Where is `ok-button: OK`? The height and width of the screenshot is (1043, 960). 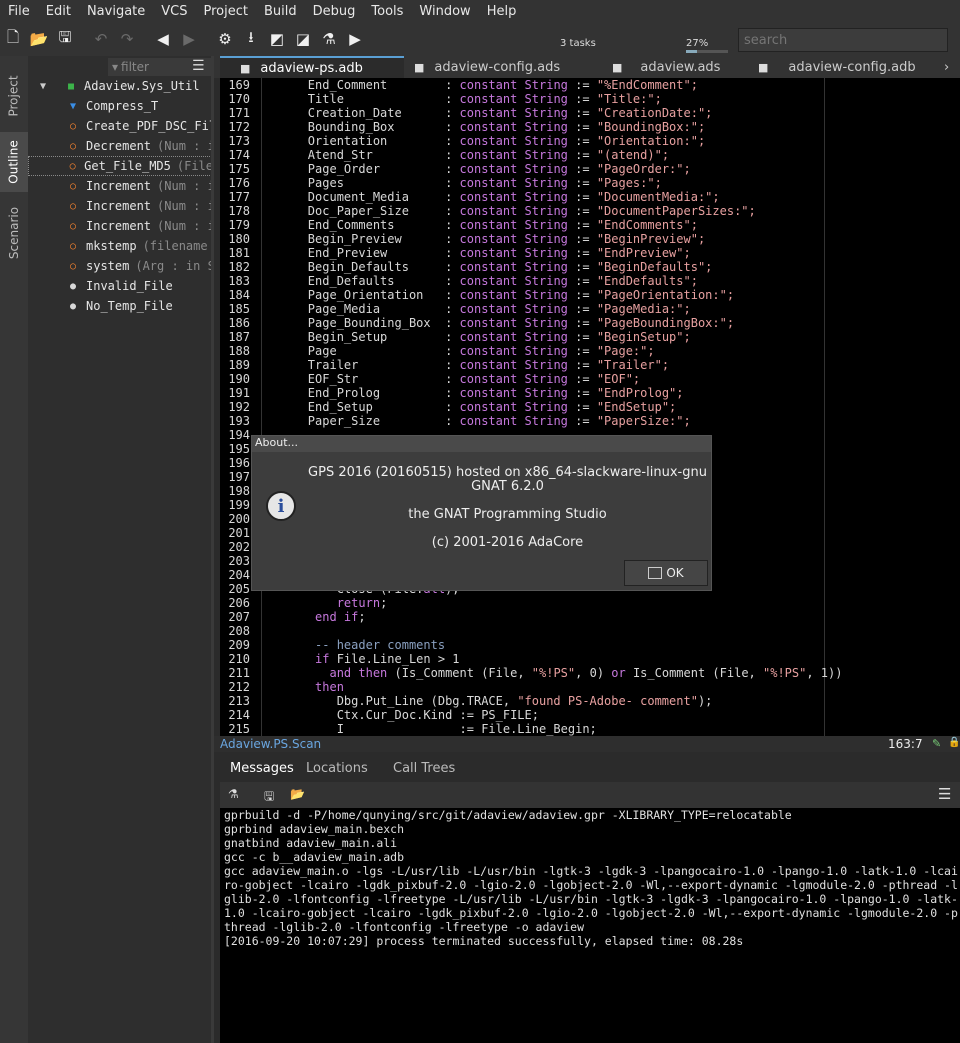
ok-button: OK is located at coordinates (666, 573).